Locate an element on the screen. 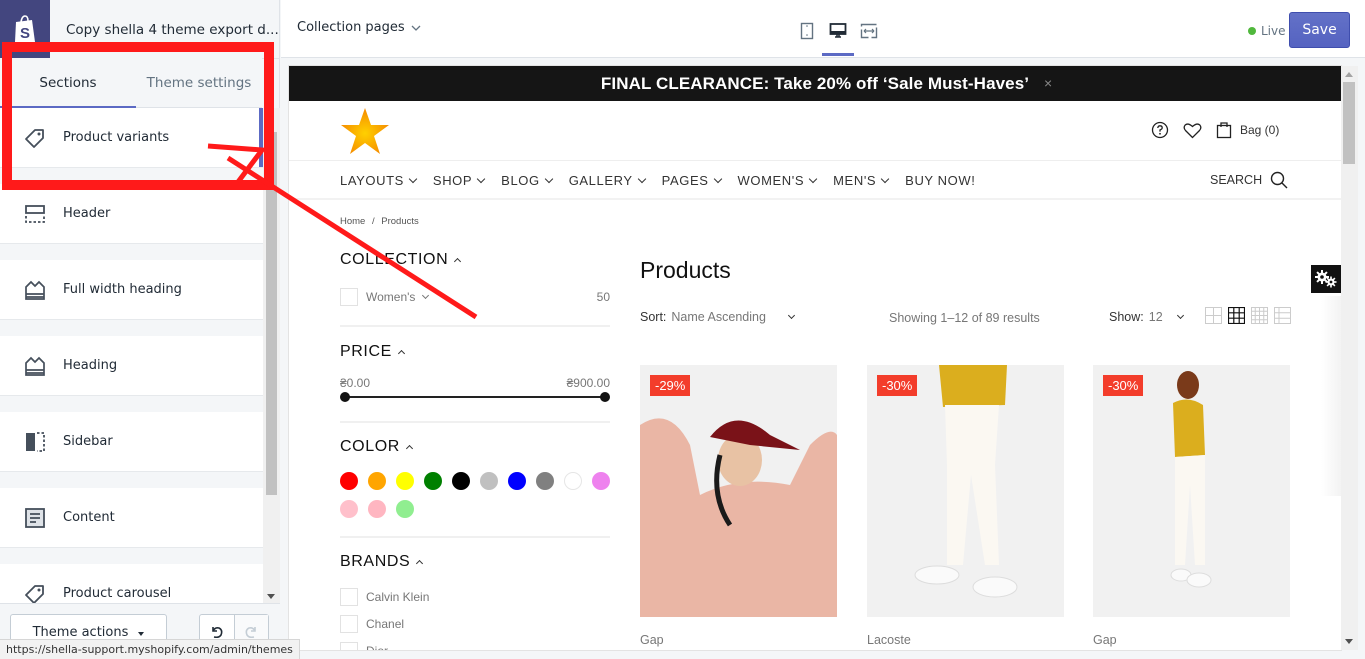 This screenshot has width=1365, height=659. list-view-icon is located at coordinates (1282, 315).